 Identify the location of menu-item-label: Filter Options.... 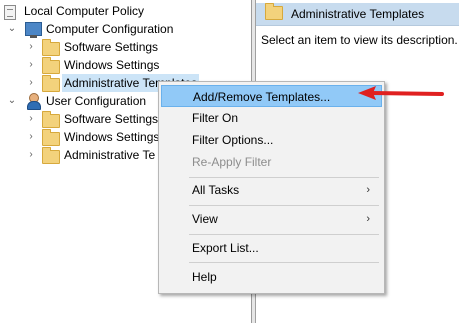
(233, 140).